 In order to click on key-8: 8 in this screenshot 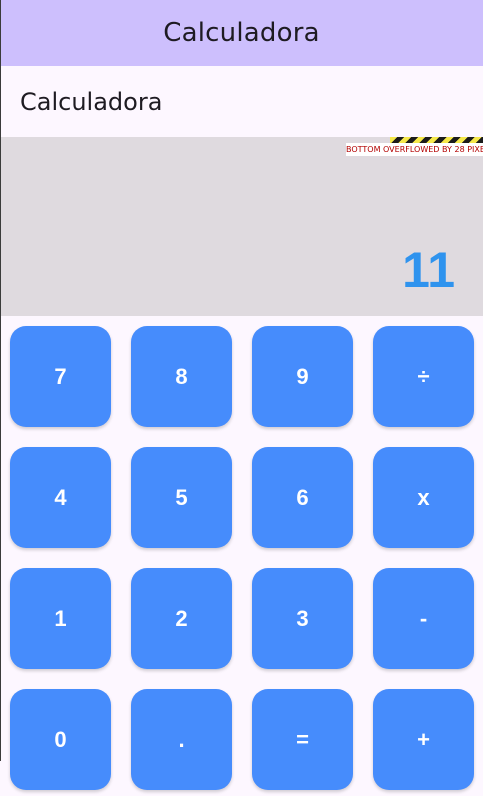, I will do `click(181, 376)`.